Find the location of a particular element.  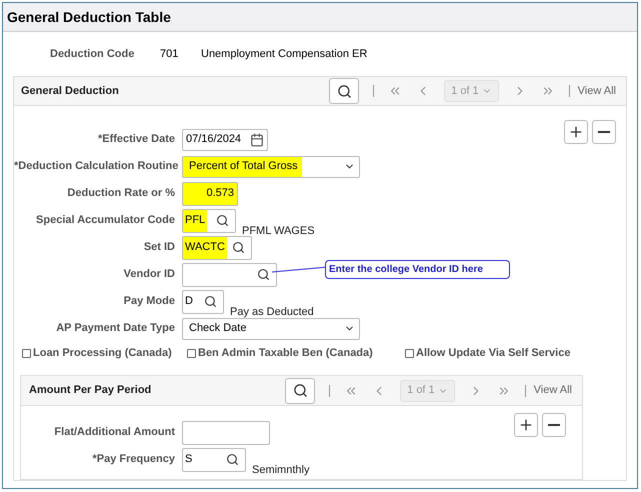

lookup-field: PFL is located at coordinates (209, 220).